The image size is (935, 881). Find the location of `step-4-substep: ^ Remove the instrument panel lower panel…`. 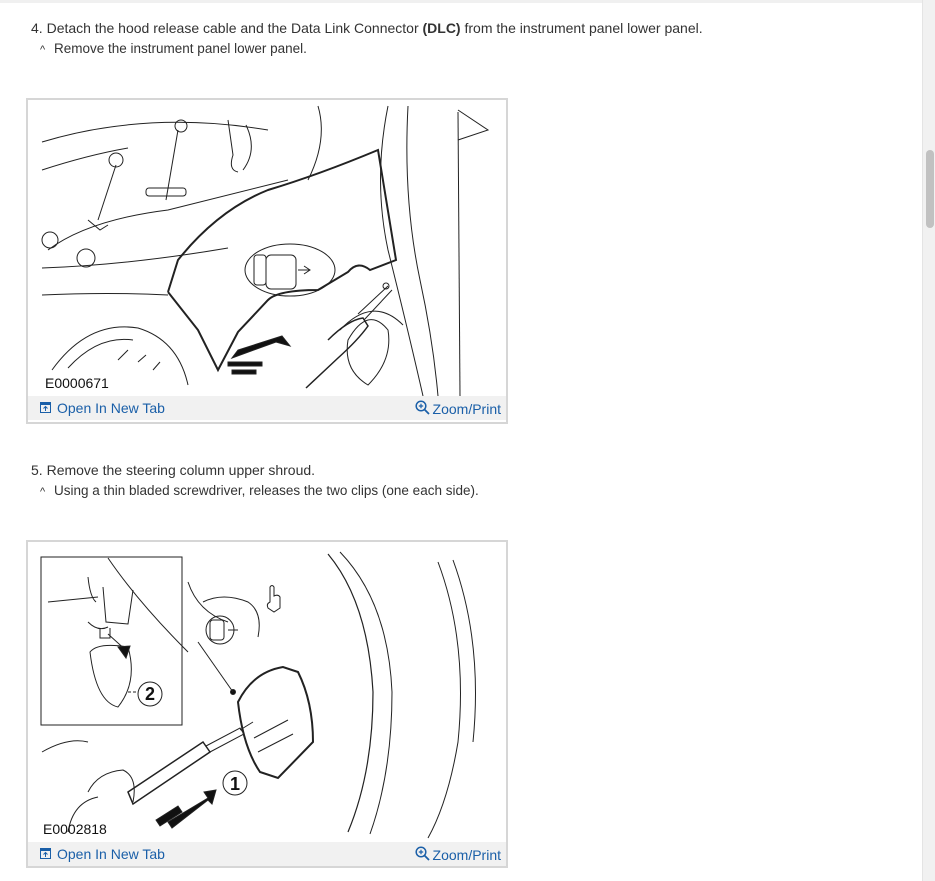

step-4-substep: ^ Remove the instrument panel lower panel… is located at coordinates (173, 49).